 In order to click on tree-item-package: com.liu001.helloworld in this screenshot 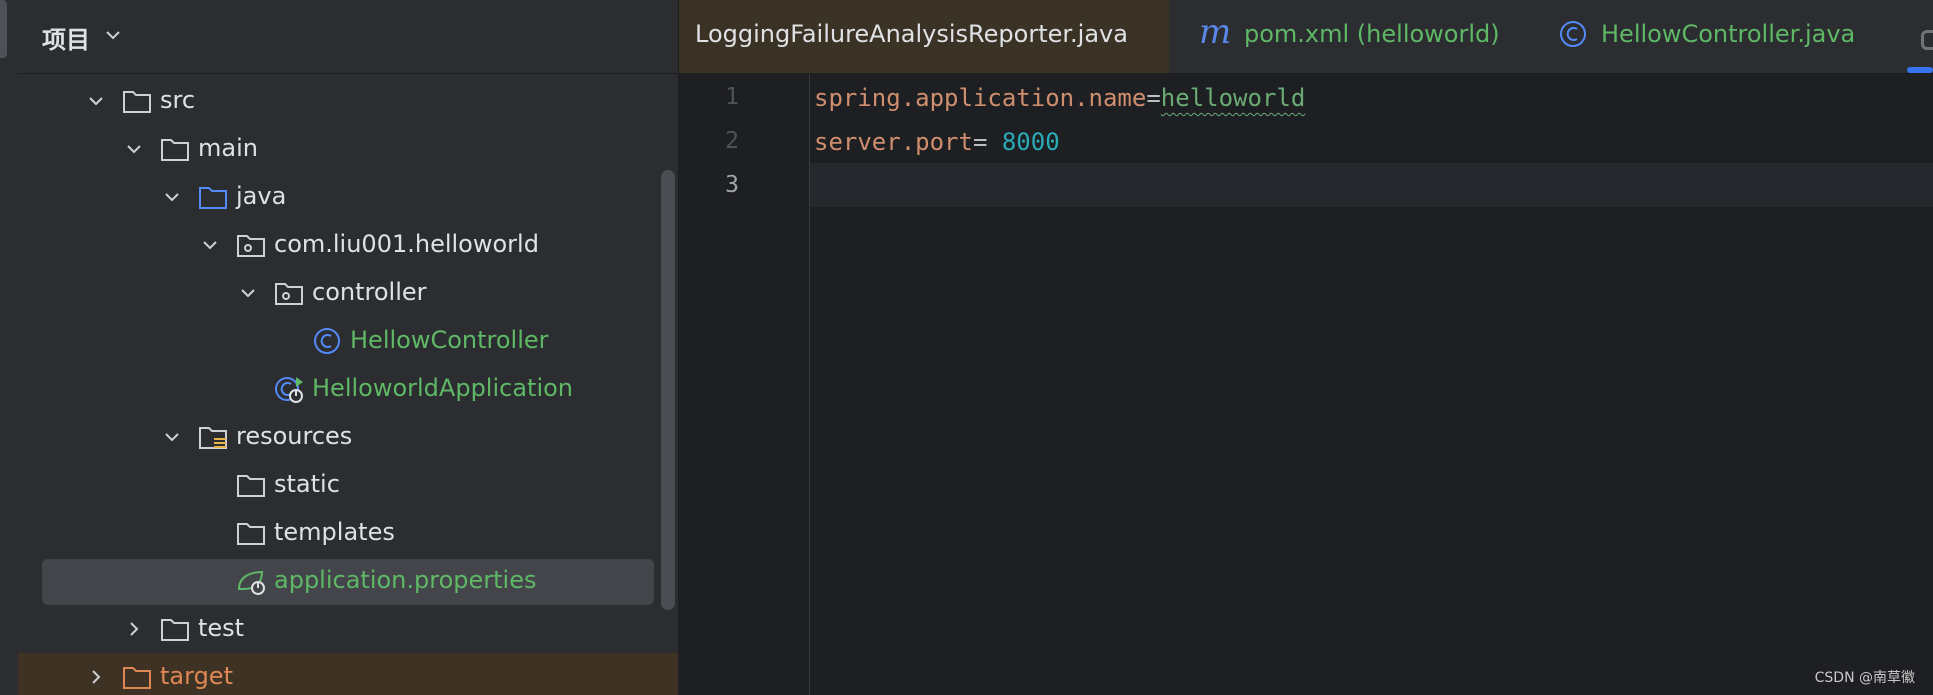, I will do `click(348, 245)`.